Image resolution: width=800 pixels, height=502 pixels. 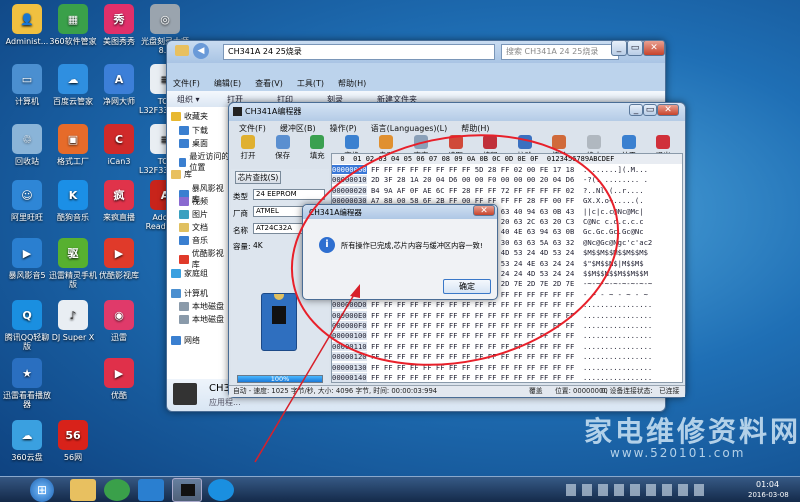 What do you see at coordinates (678, 453) in the screenshot?
I see `watermark-url: www.520101.com` at bounding box center [678, 453].